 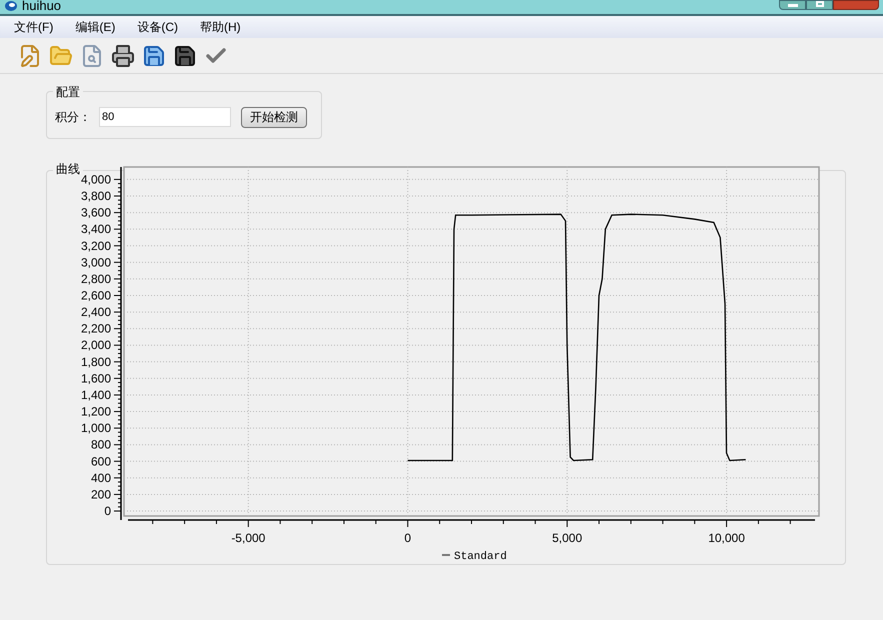 I want to click on y-tick-label: 3,000, so click(x=95, y=262).